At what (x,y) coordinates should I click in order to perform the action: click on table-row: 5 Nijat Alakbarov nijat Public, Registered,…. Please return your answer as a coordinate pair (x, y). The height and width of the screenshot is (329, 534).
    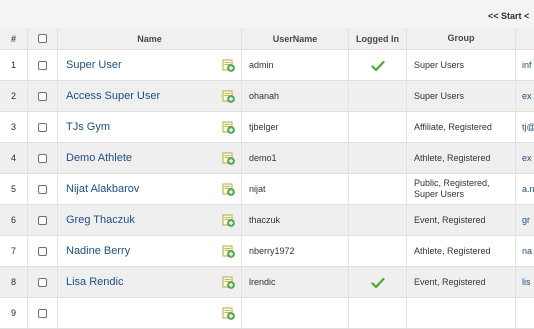
    Looking at the image, I should click on (267, 189).